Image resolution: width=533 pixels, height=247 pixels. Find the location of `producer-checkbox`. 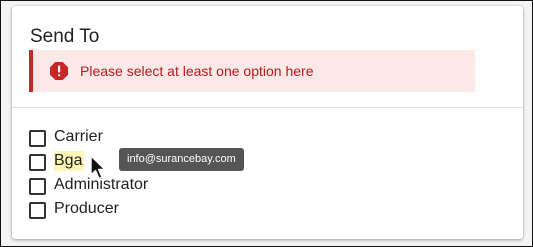

producer-checkbox is located at coordinates (37, 210).